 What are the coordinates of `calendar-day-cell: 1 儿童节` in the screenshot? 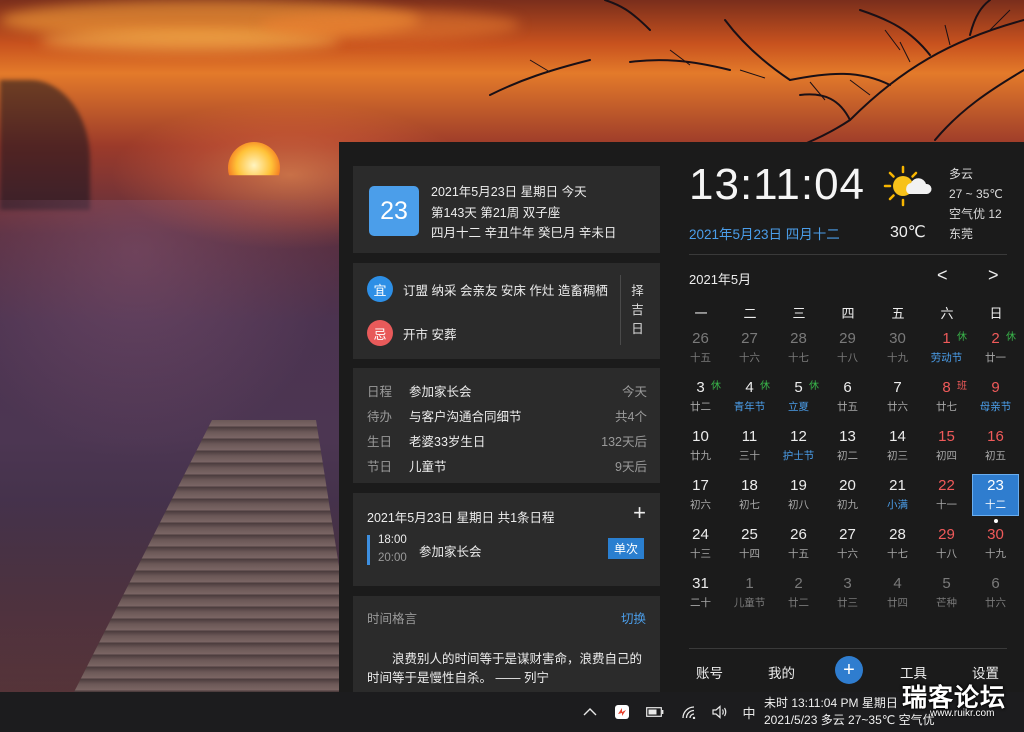 It's located at (749, 593).